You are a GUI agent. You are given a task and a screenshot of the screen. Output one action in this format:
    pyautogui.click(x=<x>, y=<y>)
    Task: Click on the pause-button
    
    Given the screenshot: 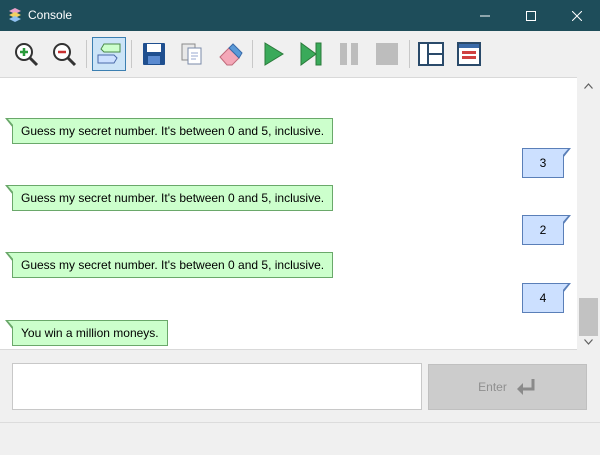 What is the action you would take?
    pyautogui.click(x=349, y=54)
    